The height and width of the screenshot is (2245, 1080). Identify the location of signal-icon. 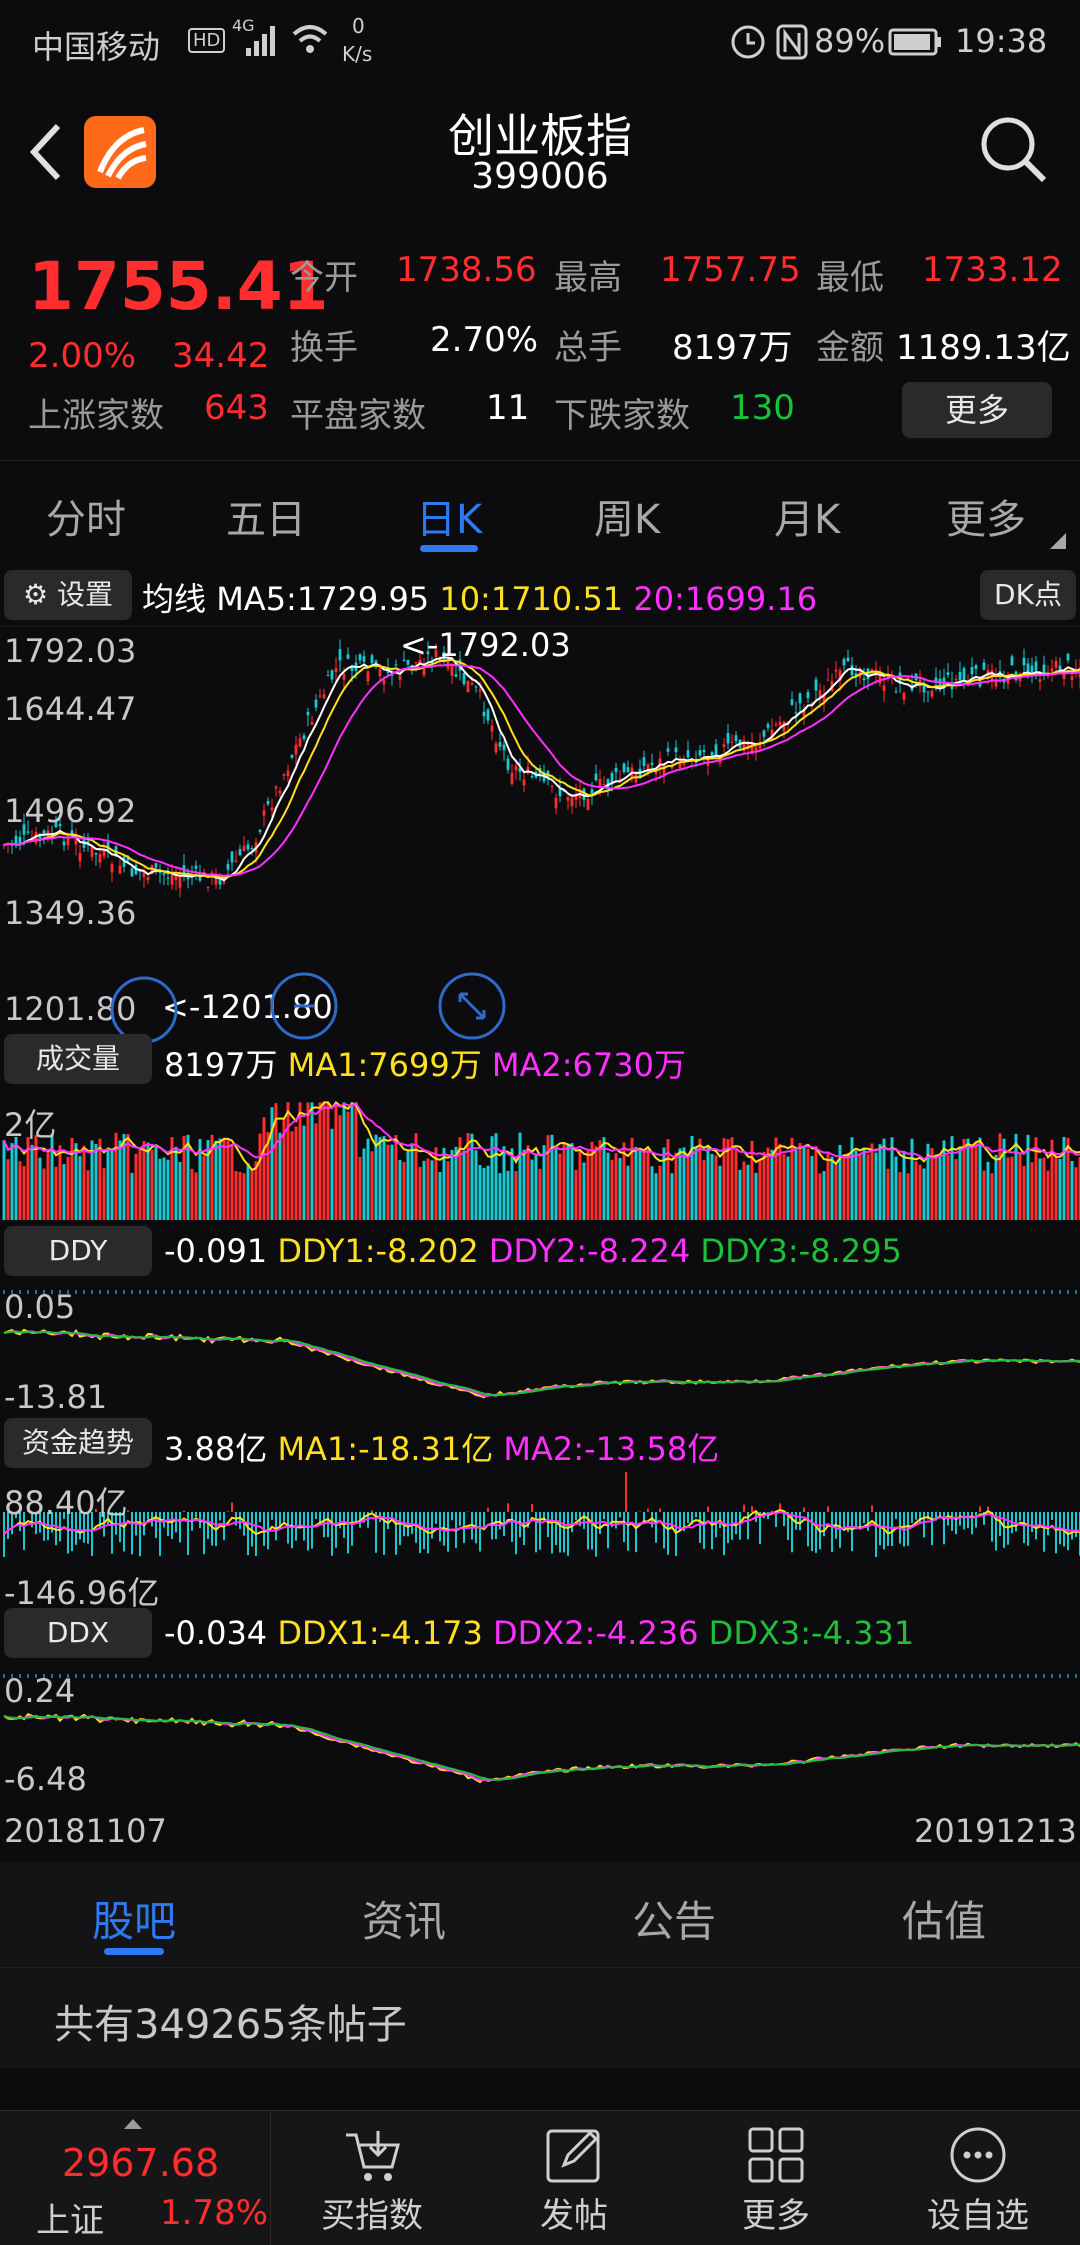
(262, 41).